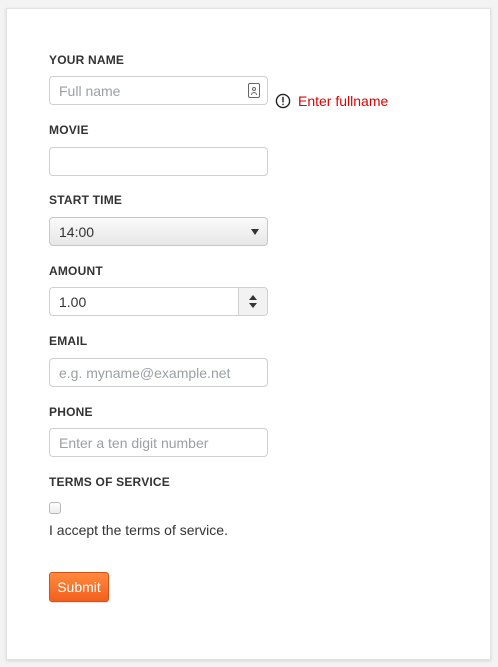 The width and height of the screenshot is (498, 667). I want to click on phone-label: PHONE, so click(71, 412).